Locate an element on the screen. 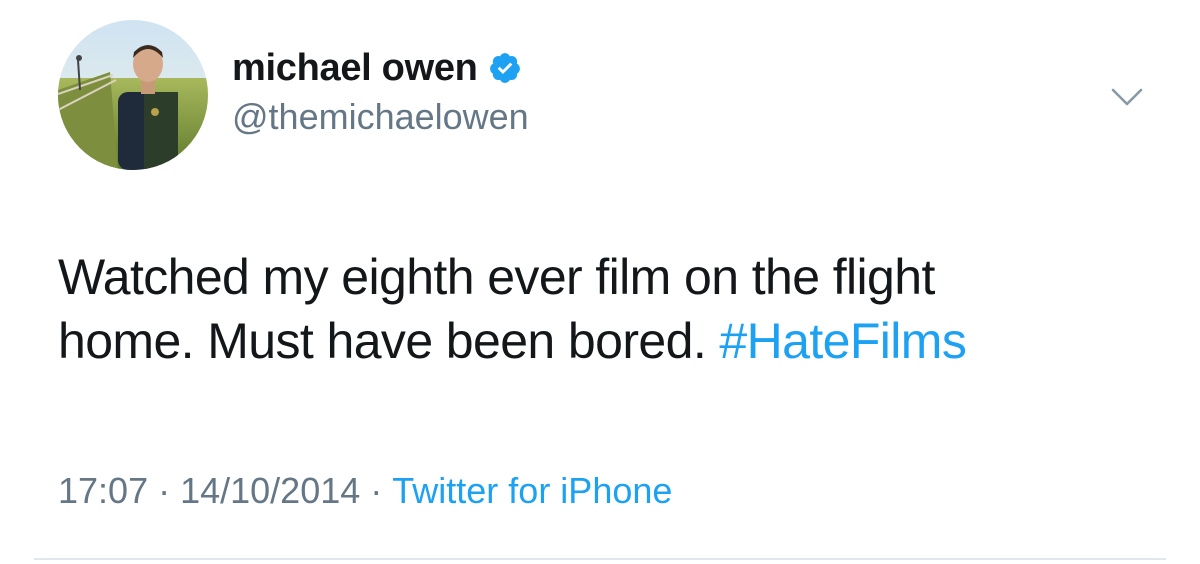  chevron-down-icon is located at coordinates (1127, 97).